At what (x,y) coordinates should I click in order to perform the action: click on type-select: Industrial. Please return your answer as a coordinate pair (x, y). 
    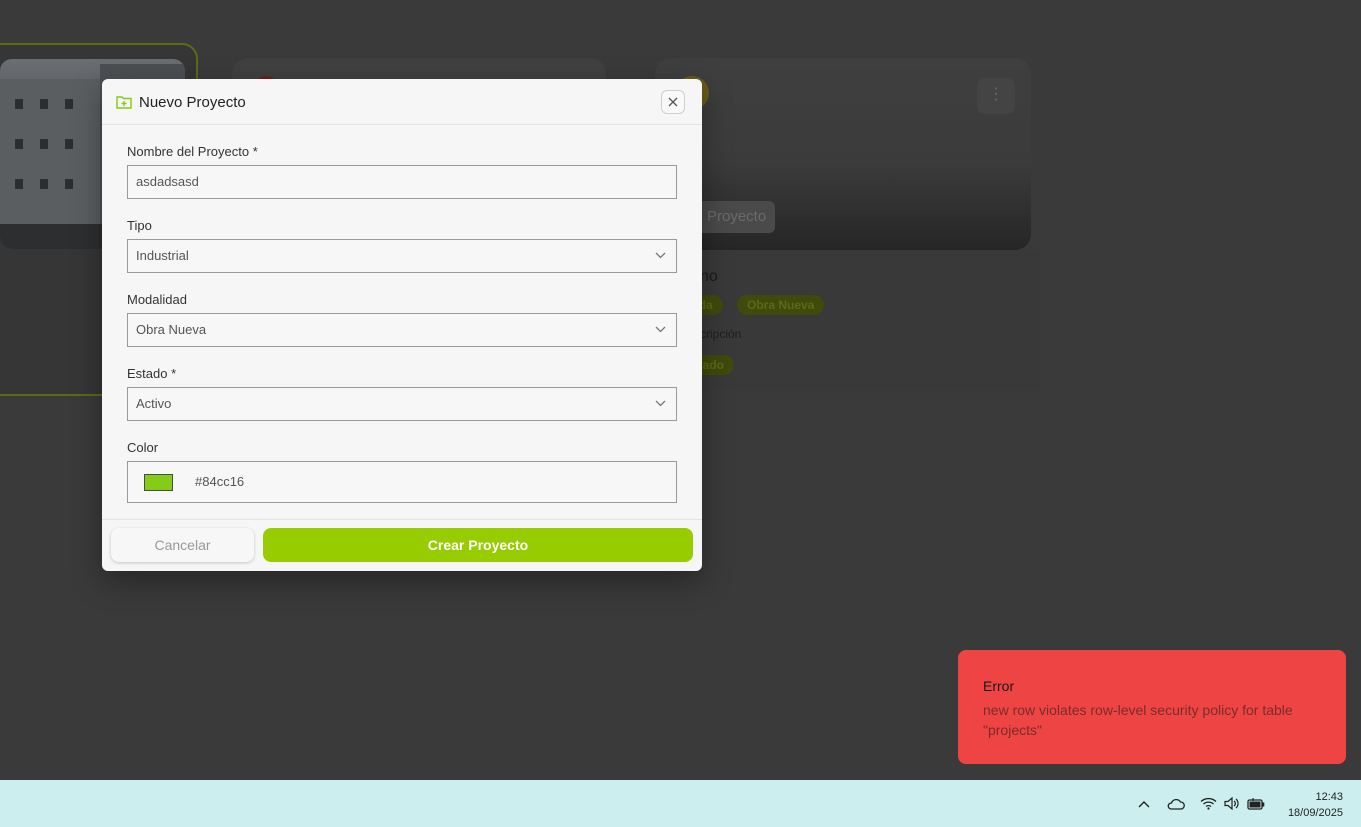
    Looking at the image, I should click on (402, 256).